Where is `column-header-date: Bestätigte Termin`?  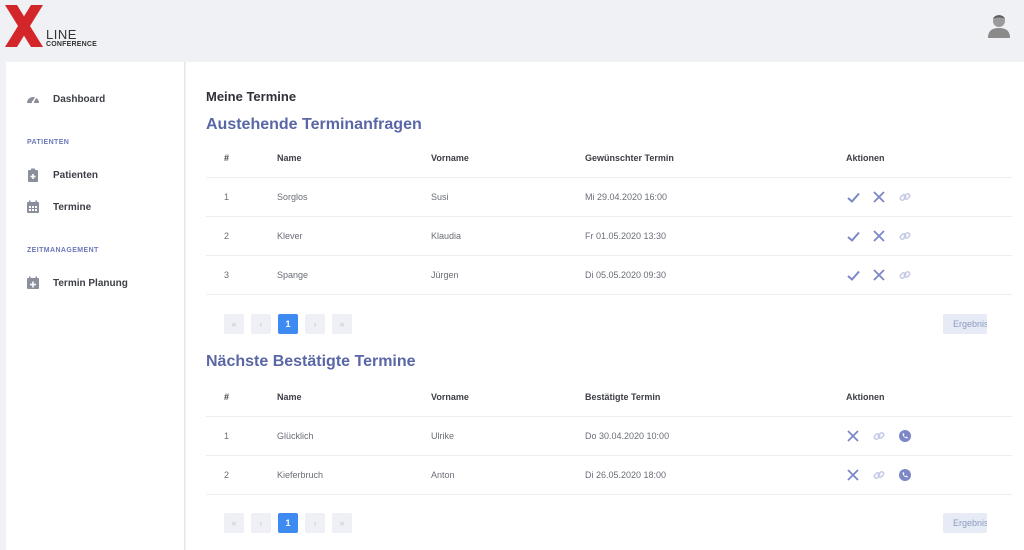
column-header-date: Bestätigte Termin is located at coordinates (715, 397).